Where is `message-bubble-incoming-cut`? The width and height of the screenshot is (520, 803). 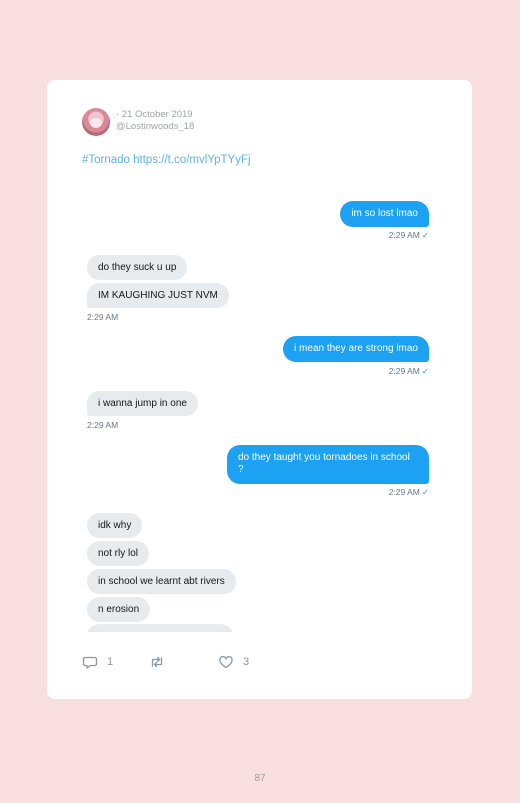
message-bubble-incoming-cut is located at coordinates (160, 628).